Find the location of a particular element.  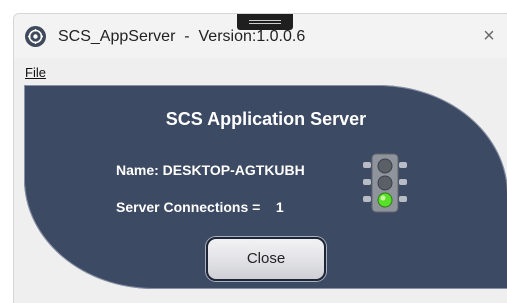

menu-file: File is located at coordinates (35, 72).